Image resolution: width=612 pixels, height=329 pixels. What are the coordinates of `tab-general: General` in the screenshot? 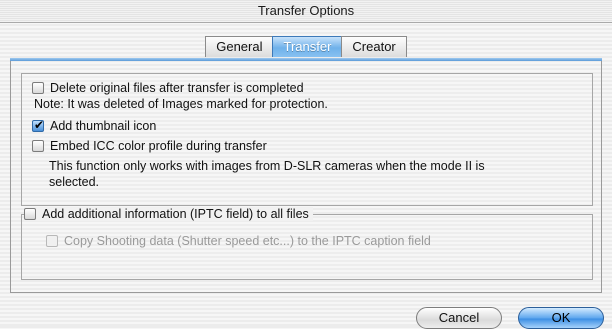 It's located at (239, 46).